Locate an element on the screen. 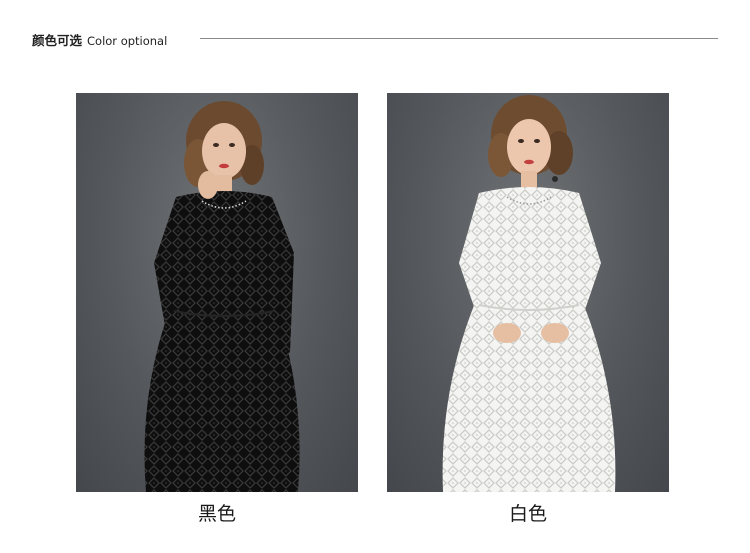 This screenshot has width=750, height=553. variant-label-white: 白色 is located at coordinates (527, 514).